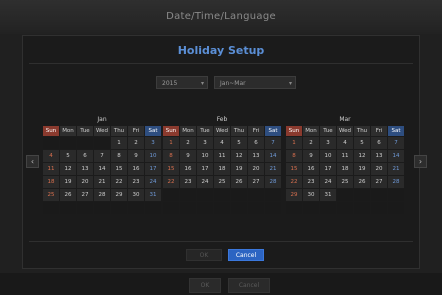 The image size is (442, 295). I want to click on window-cancel-button: Cancel, so click(249, 285).